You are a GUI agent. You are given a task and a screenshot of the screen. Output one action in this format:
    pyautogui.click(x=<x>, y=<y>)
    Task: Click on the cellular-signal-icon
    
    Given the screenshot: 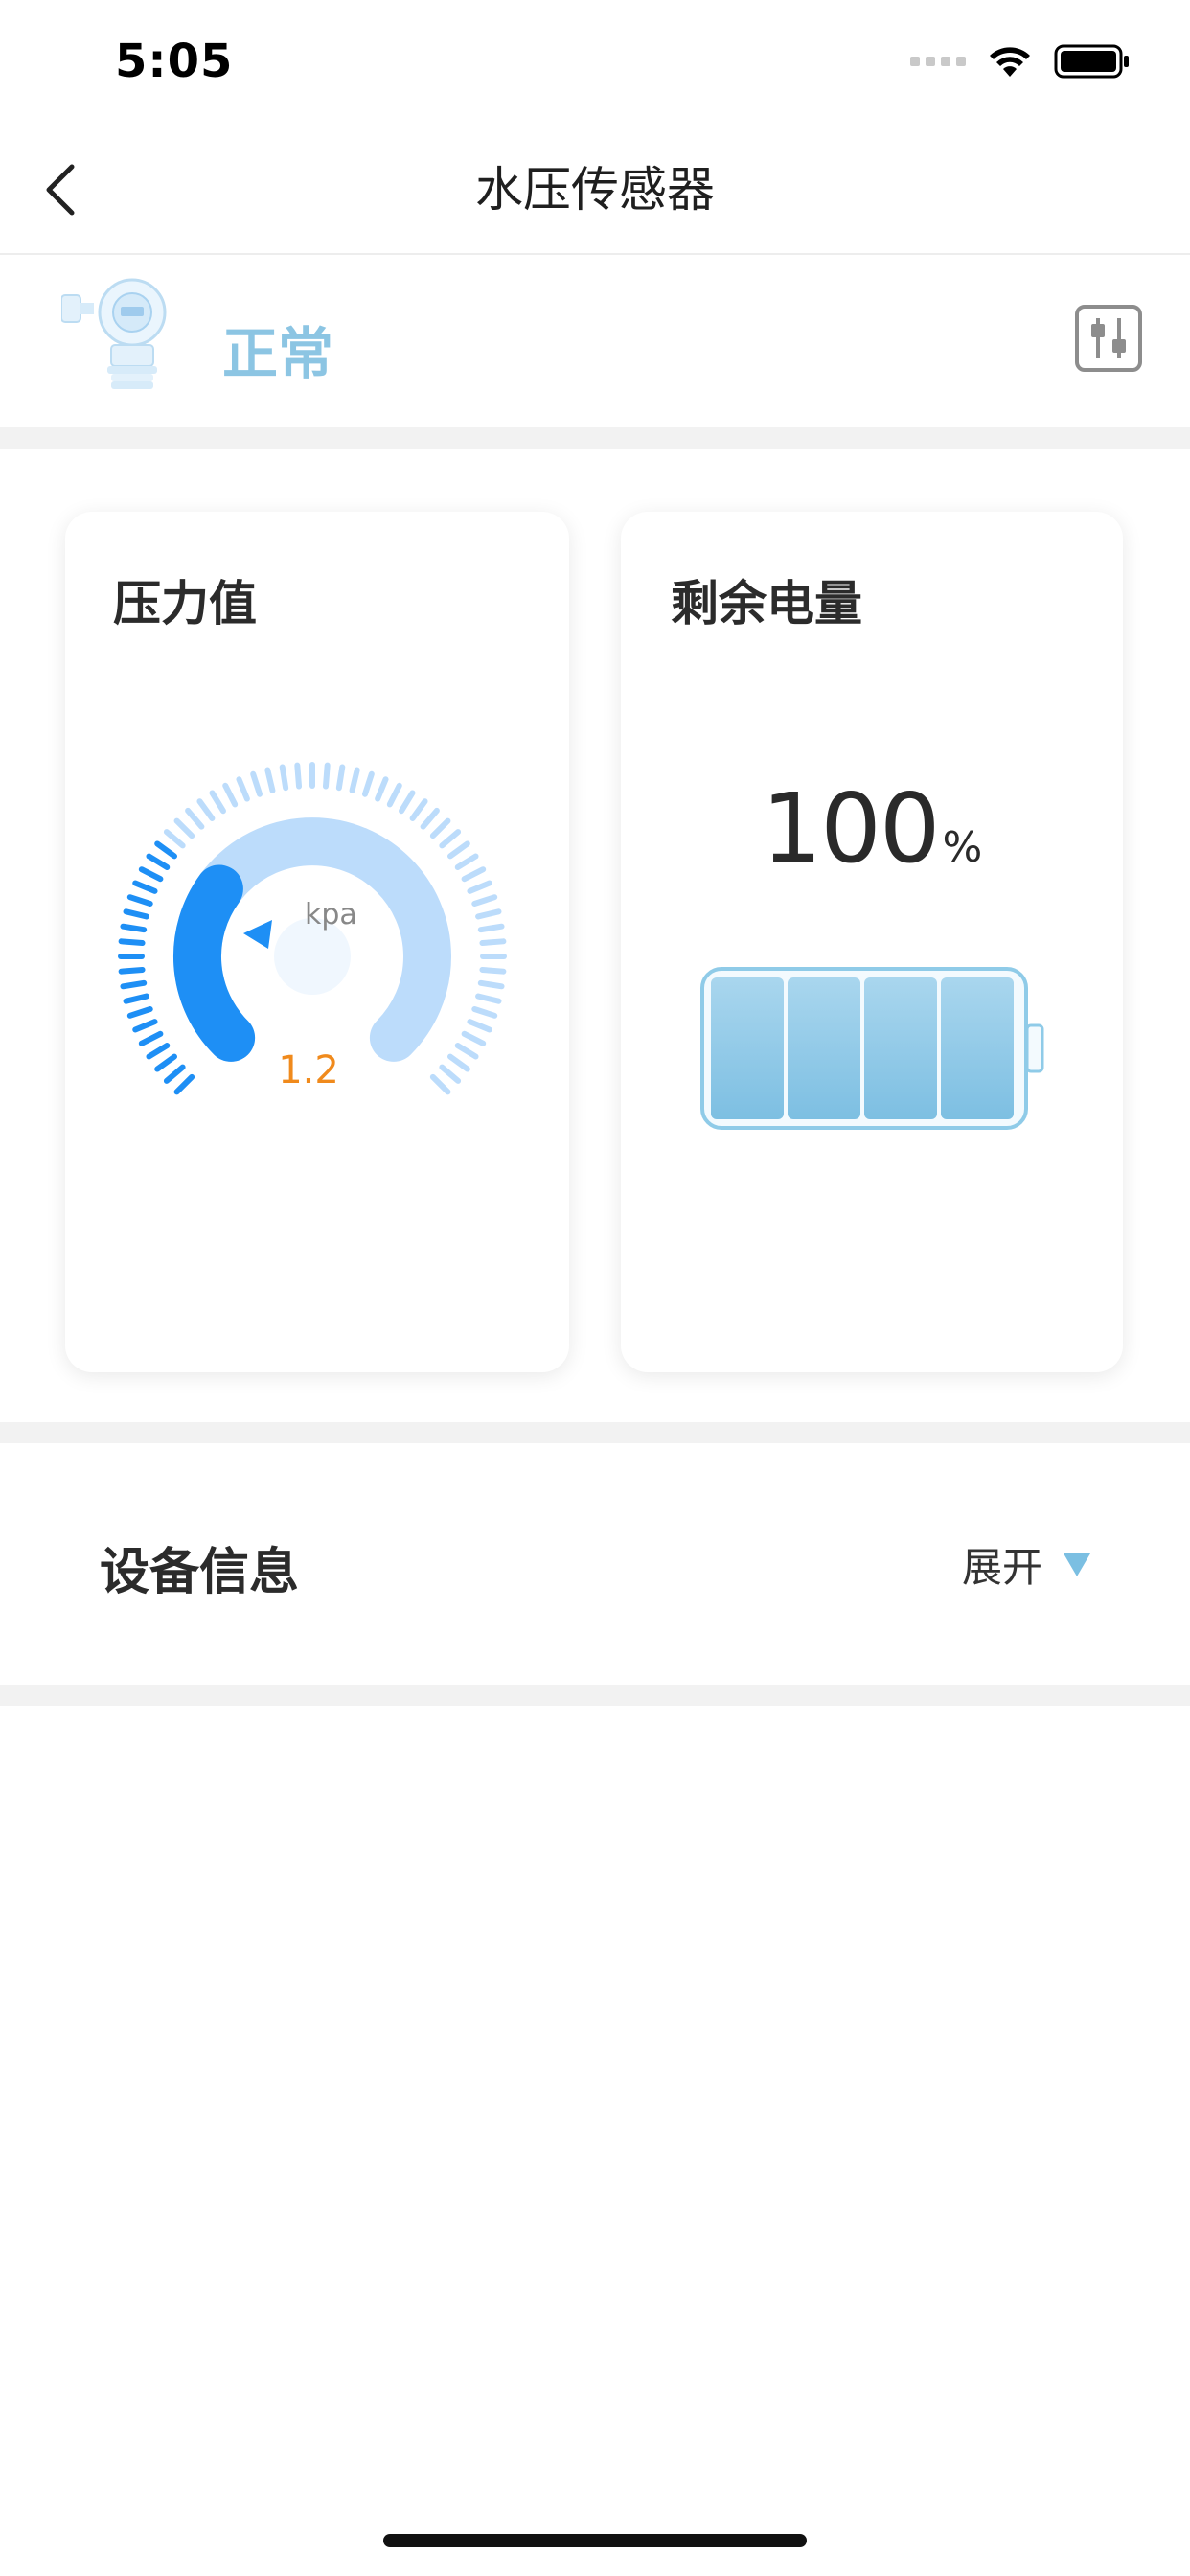 What is the action you would take?
    pyautogui.click(x=938, y=62)
    